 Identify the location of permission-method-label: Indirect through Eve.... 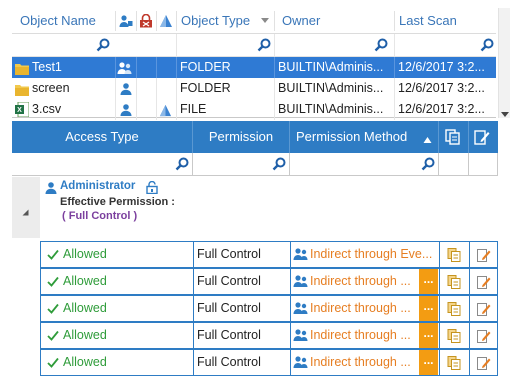
(373, 254).